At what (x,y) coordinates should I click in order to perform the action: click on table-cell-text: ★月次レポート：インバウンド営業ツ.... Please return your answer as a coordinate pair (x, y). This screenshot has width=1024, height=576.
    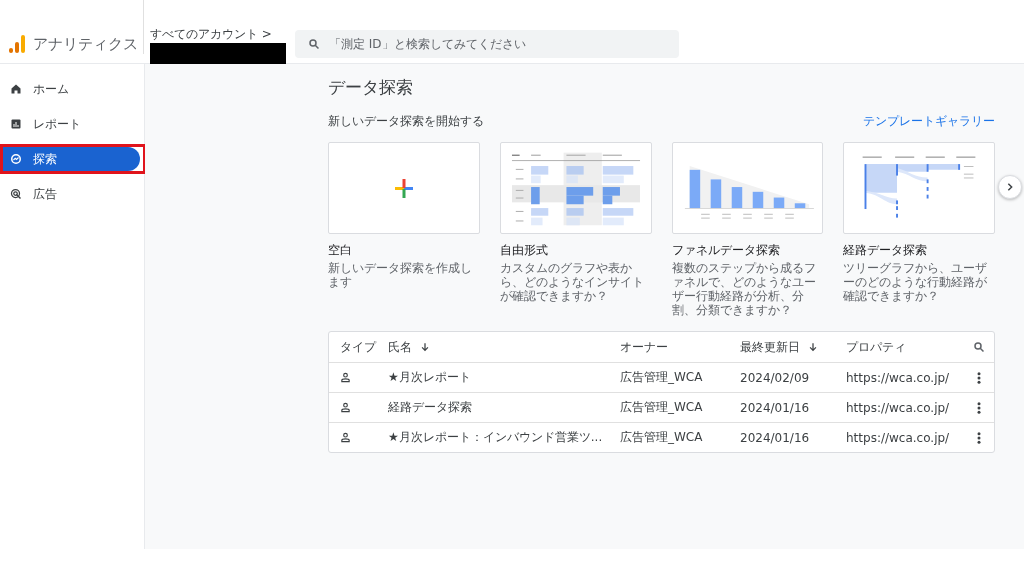
    Looking at the image, I should click on (496, 437).